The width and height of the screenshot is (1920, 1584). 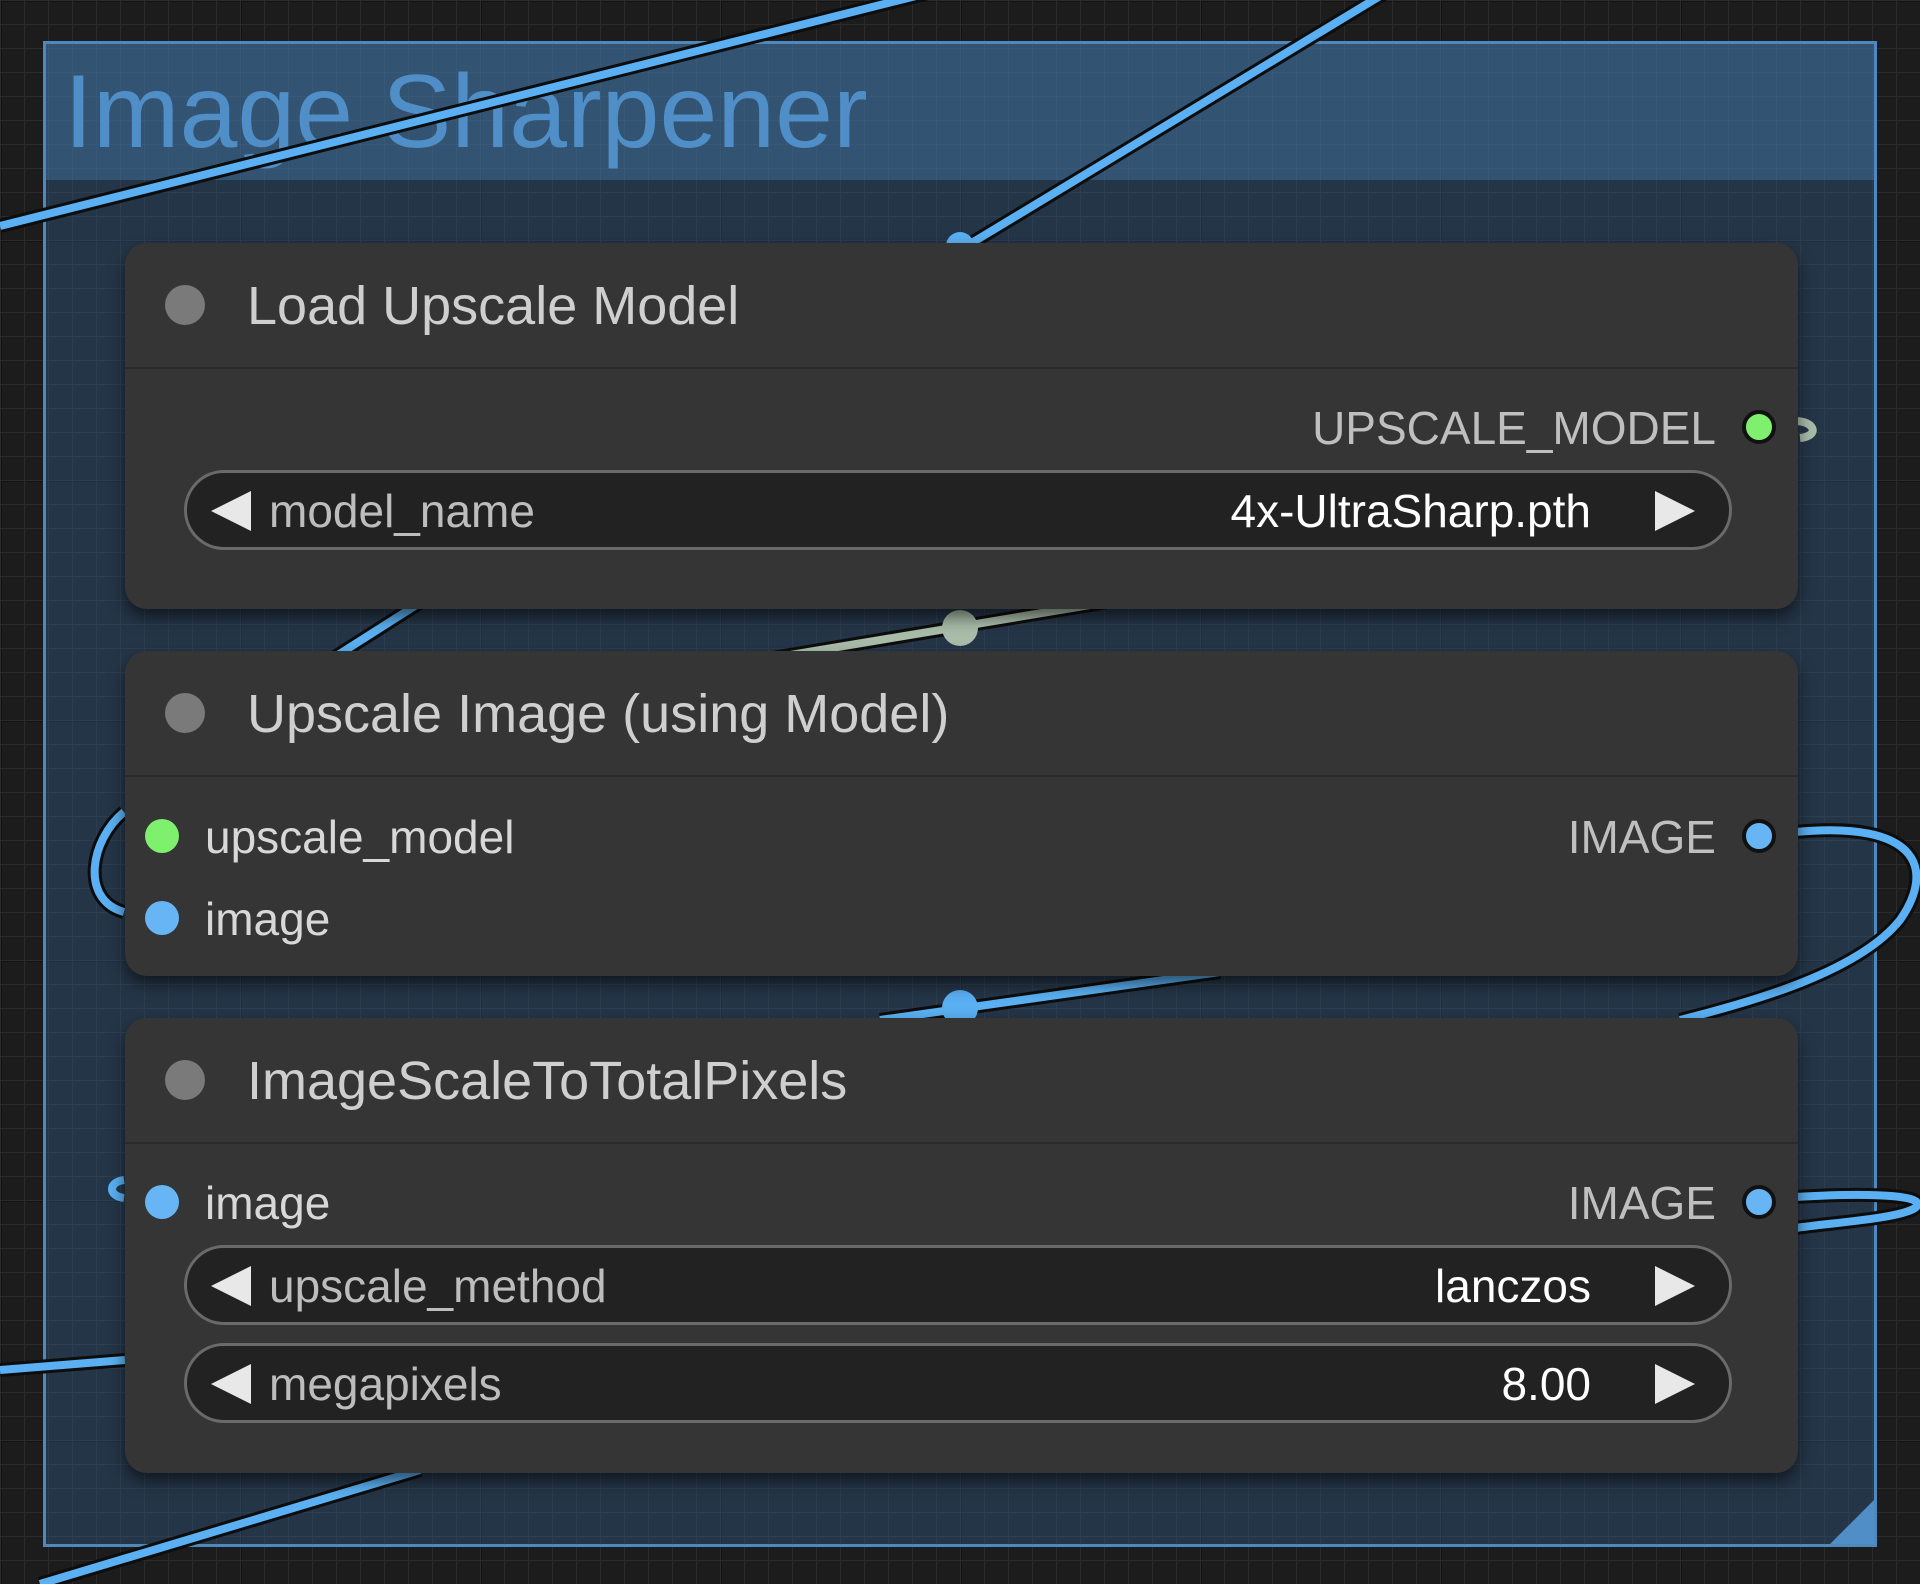 What do you see at coordinates (1546, 1384) in the screenshot?
I see `widget-value: 8.00` at bounding box center [1546, 1384].